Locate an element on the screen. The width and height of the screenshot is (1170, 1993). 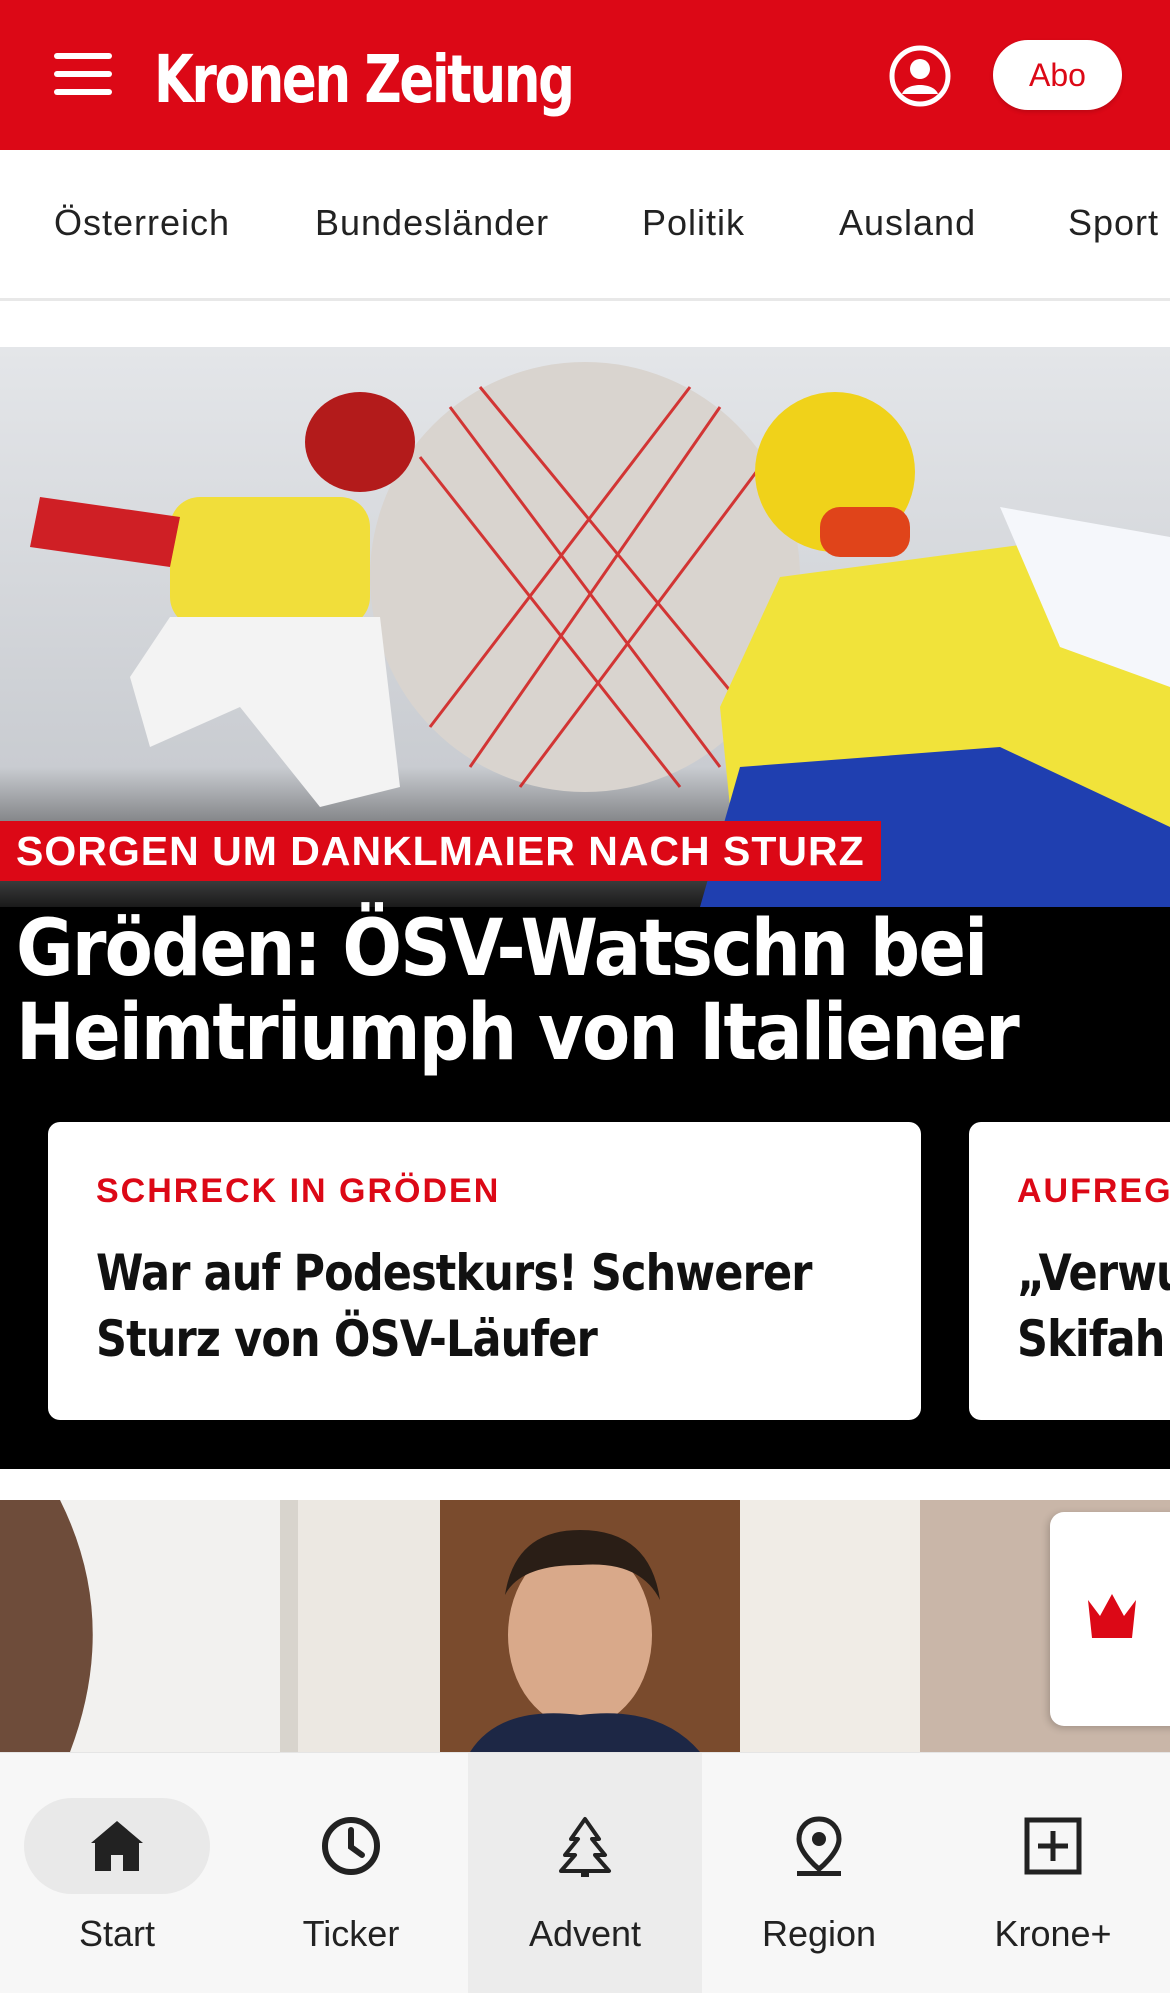
story-teaser-image is located at coordinates (585, 1626).